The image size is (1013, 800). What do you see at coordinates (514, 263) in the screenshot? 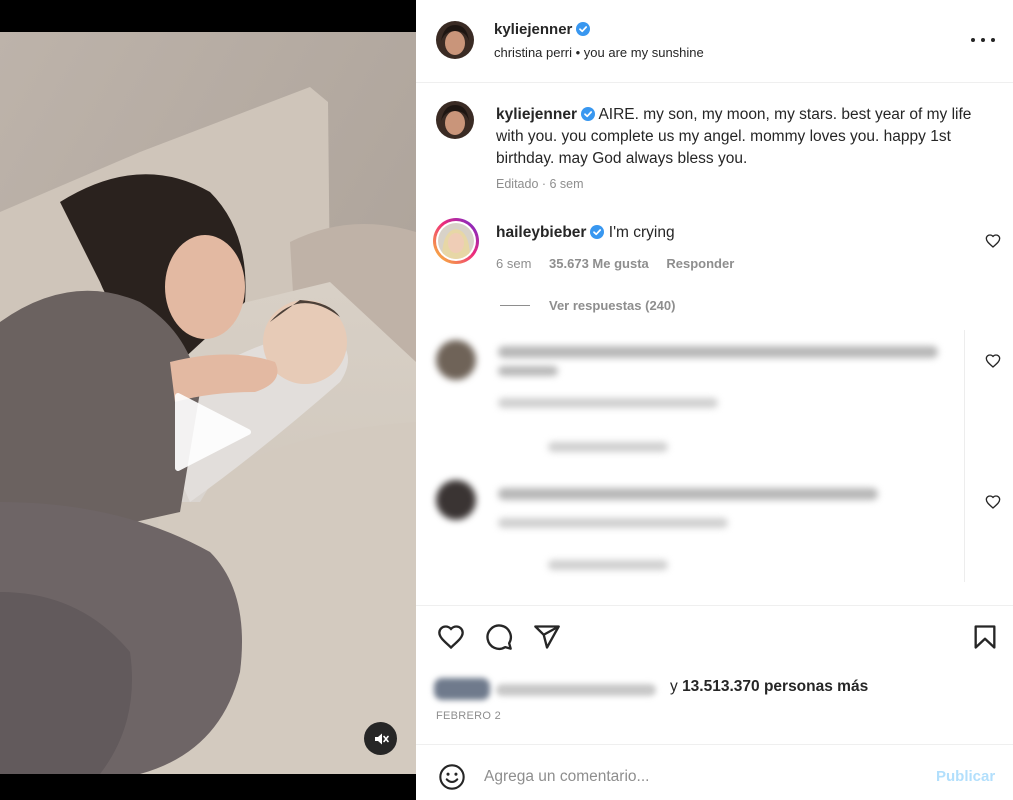
I see `comment-time: 6 sem` at bounding box center [514, 263].